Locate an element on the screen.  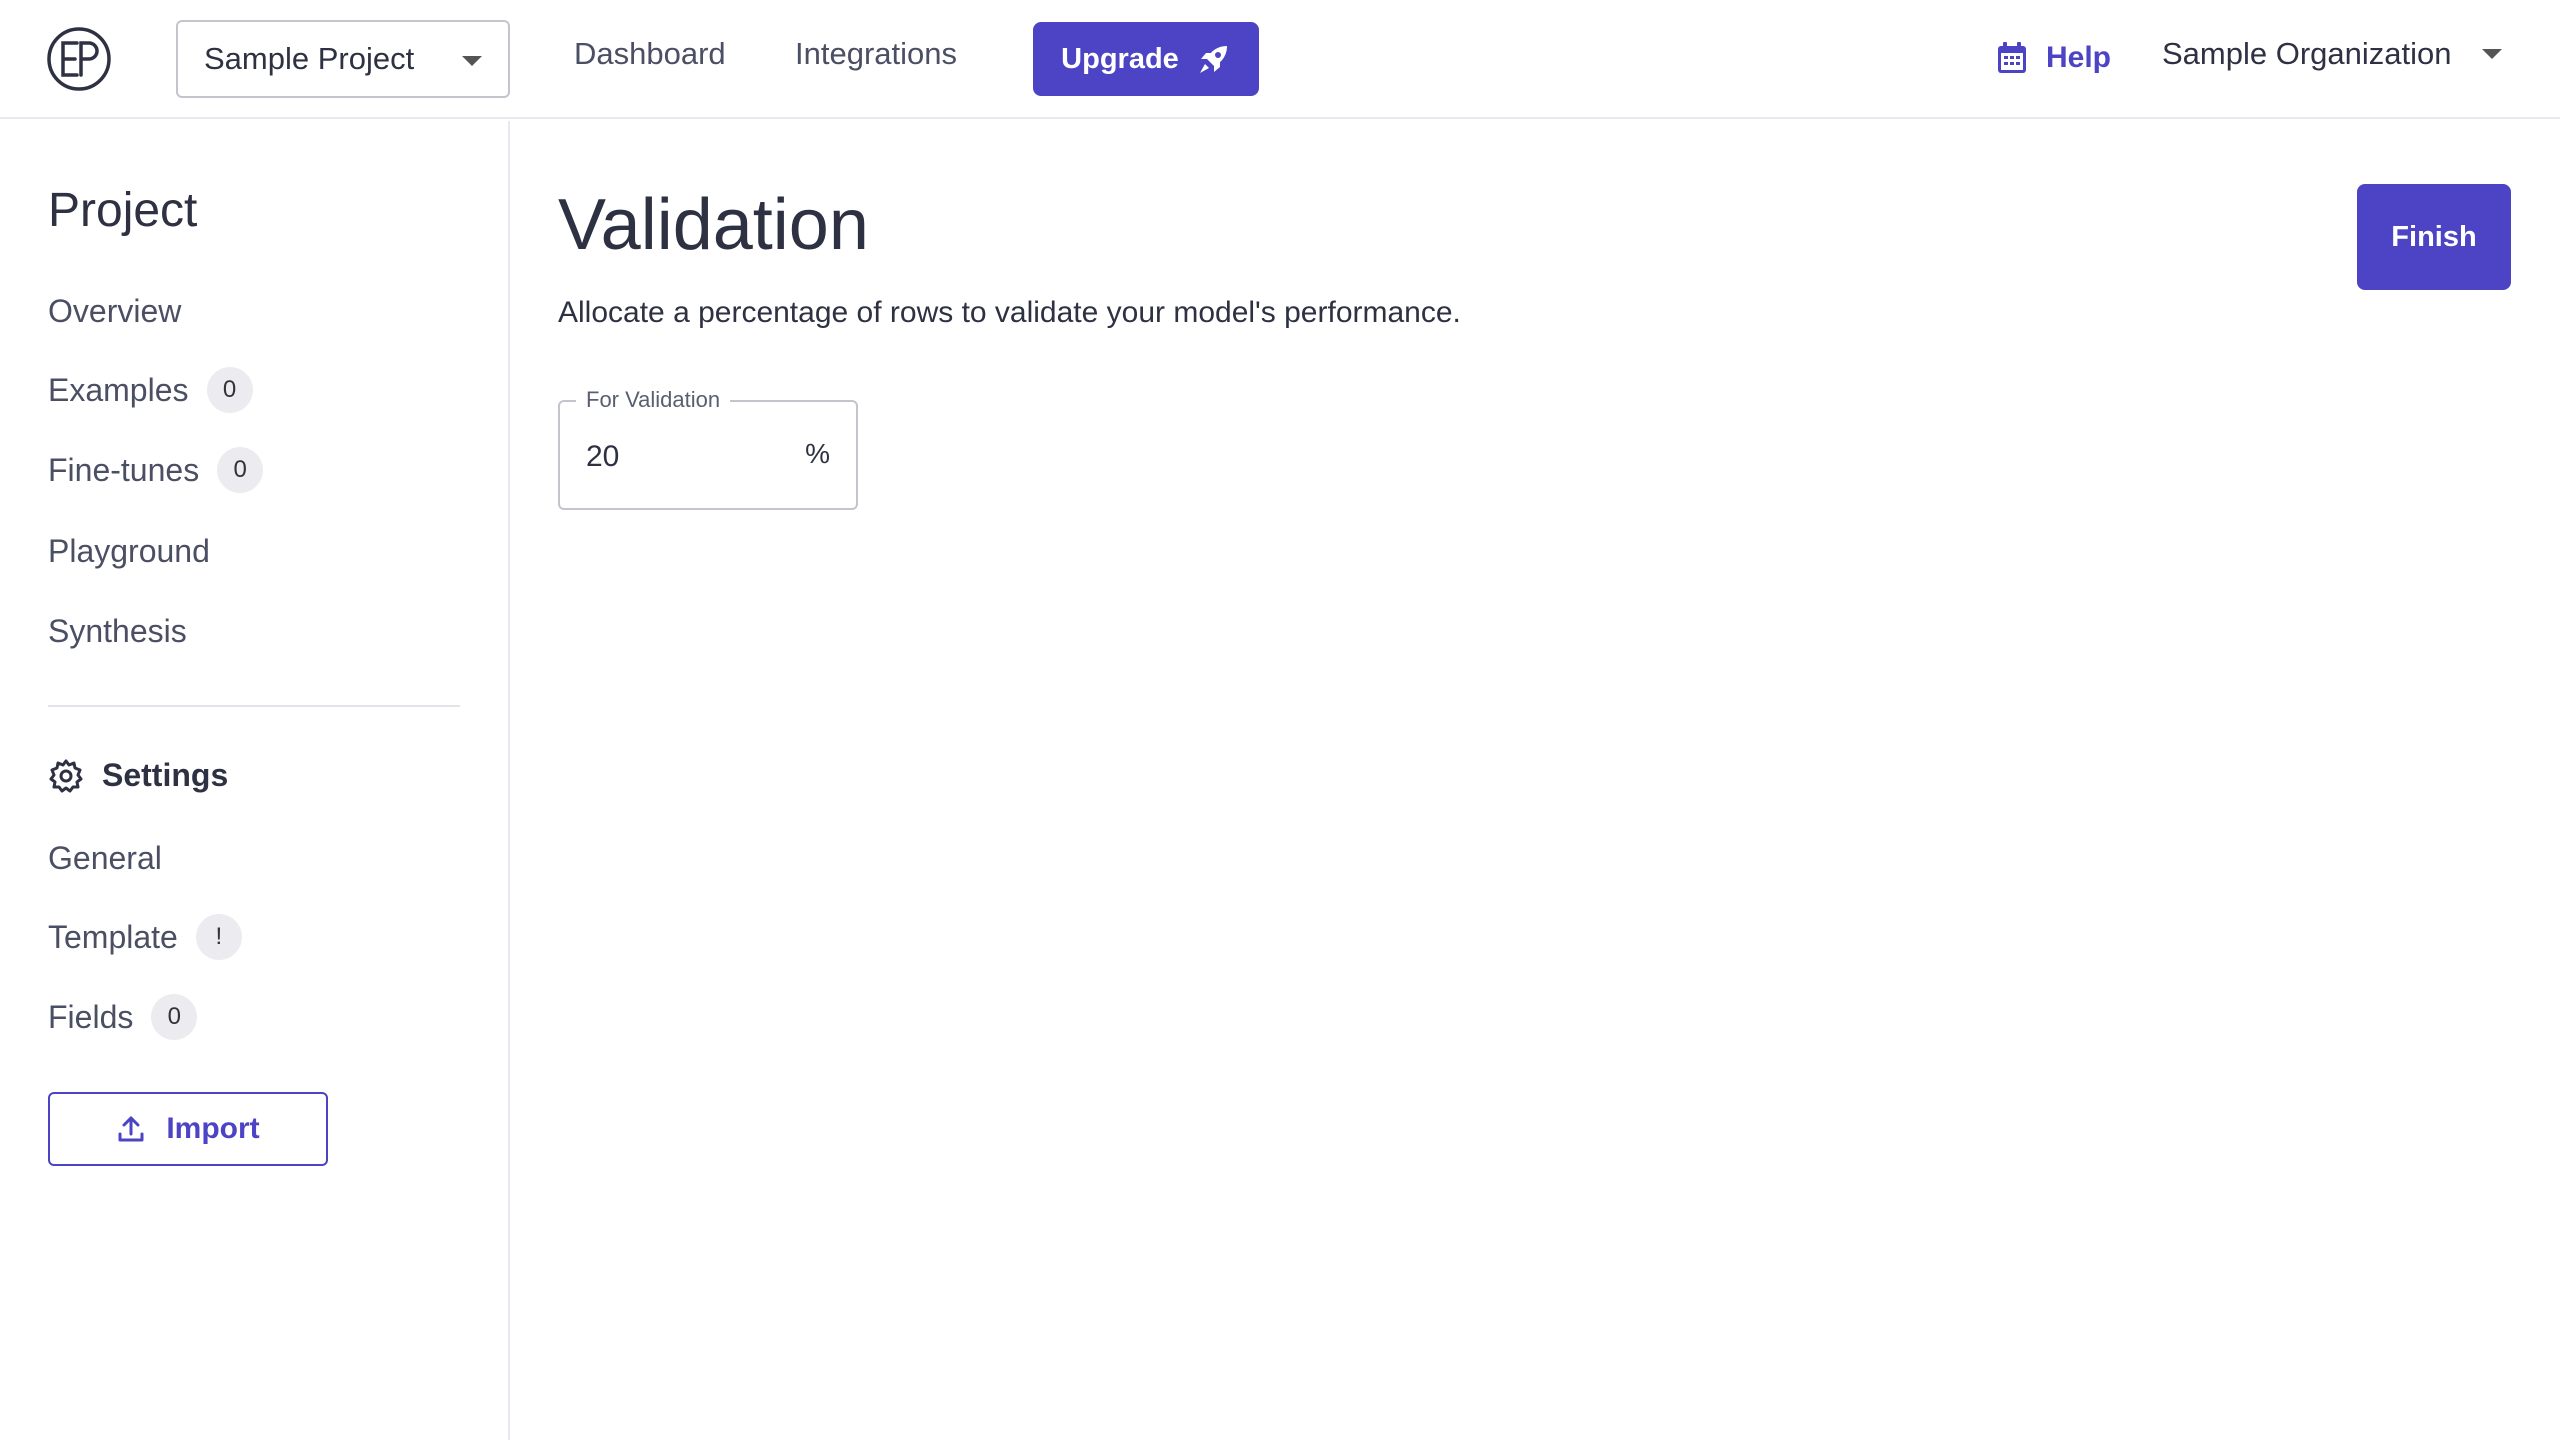
organization-label: Sample Organization is located at coordinates (2307, 53).